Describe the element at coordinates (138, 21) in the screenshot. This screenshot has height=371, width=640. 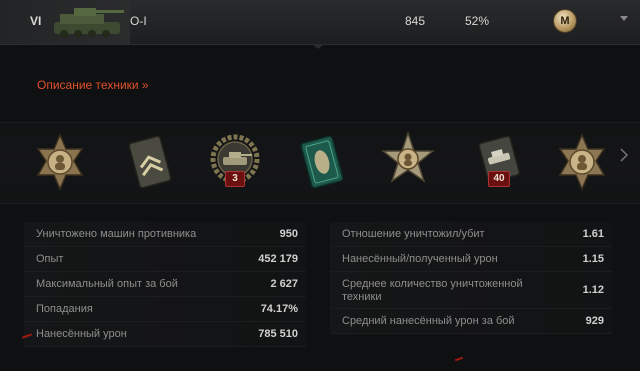
I see `vehicle-name: O-I` at that location.